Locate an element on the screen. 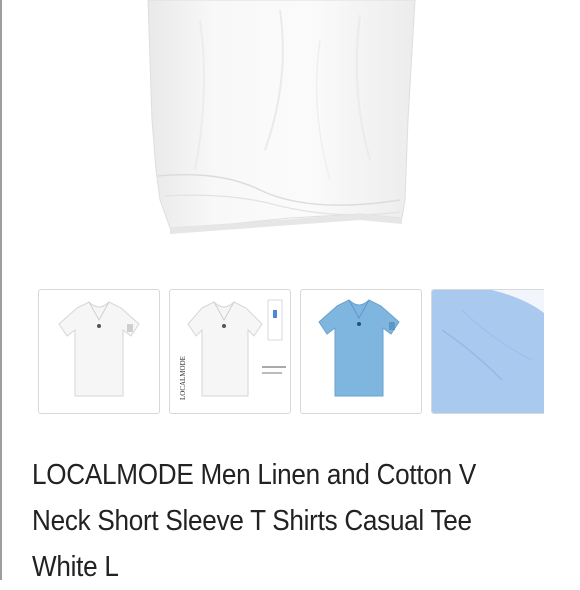 The image size is (580, 590). tag-brand-text: LOCALMODE is located at coordinates (183, 378).